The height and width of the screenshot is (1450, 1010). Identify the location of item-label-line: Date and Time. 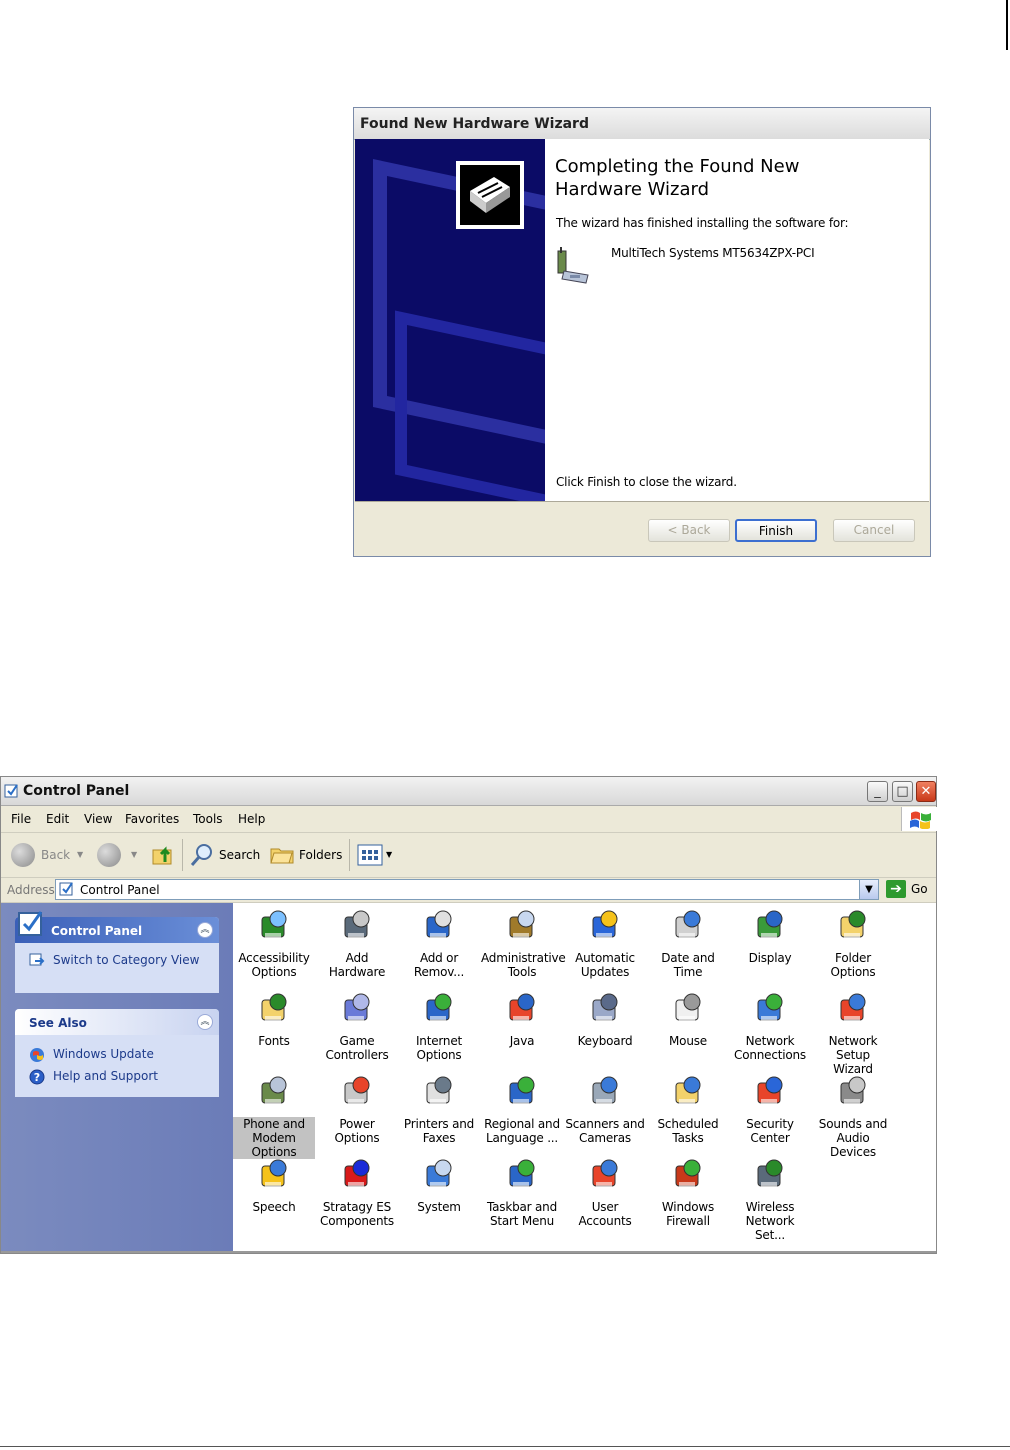
(688, 965).